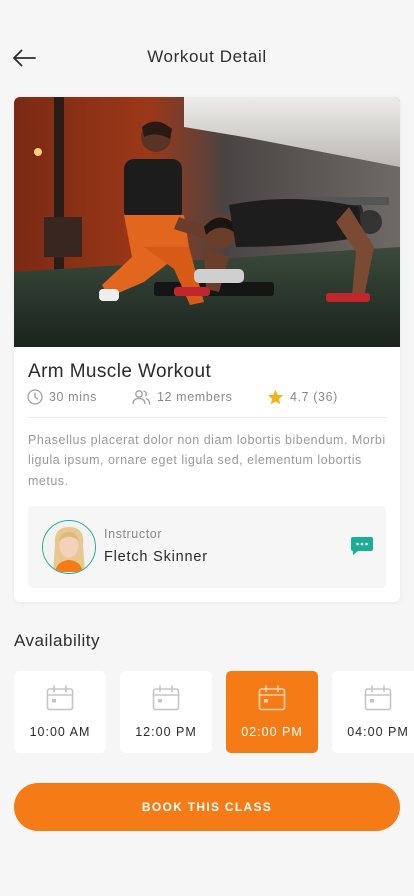 The image size is (414, 896). I want to click on slot-time-label: 12:00 PM, so click(166, 732).